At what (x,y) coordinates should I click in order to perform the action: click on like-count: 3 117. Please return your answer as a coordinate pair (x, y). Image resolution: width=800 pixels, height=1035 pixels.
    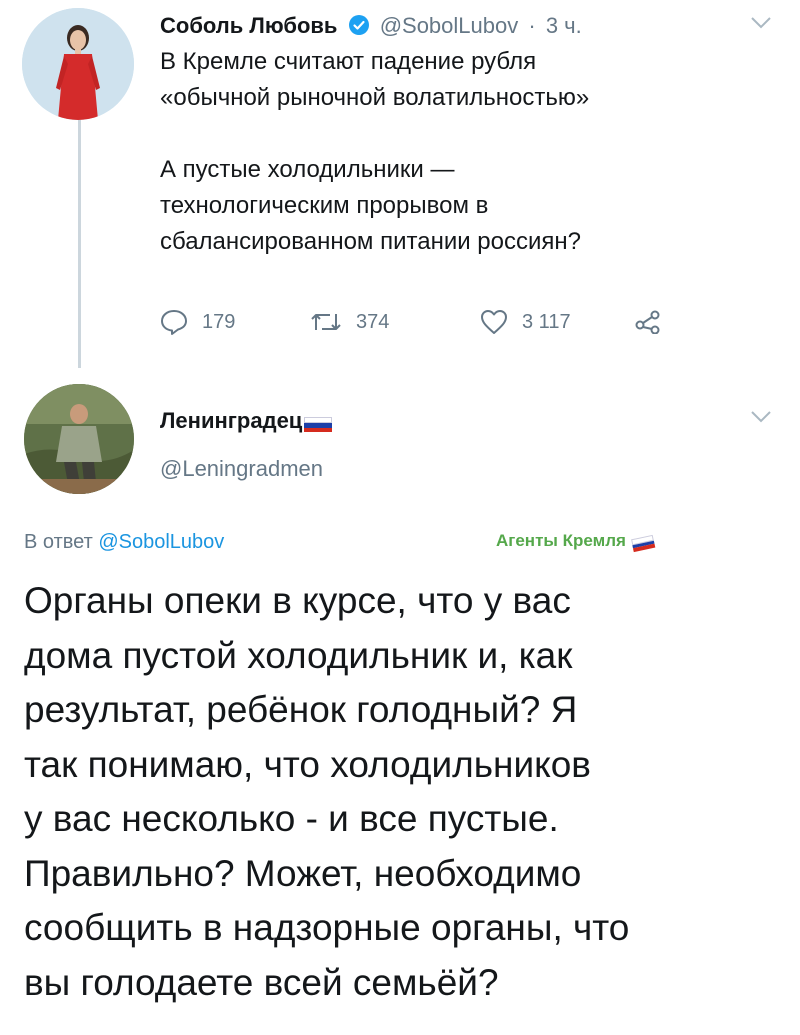
    Looking at the image, I should click on (546, 321).